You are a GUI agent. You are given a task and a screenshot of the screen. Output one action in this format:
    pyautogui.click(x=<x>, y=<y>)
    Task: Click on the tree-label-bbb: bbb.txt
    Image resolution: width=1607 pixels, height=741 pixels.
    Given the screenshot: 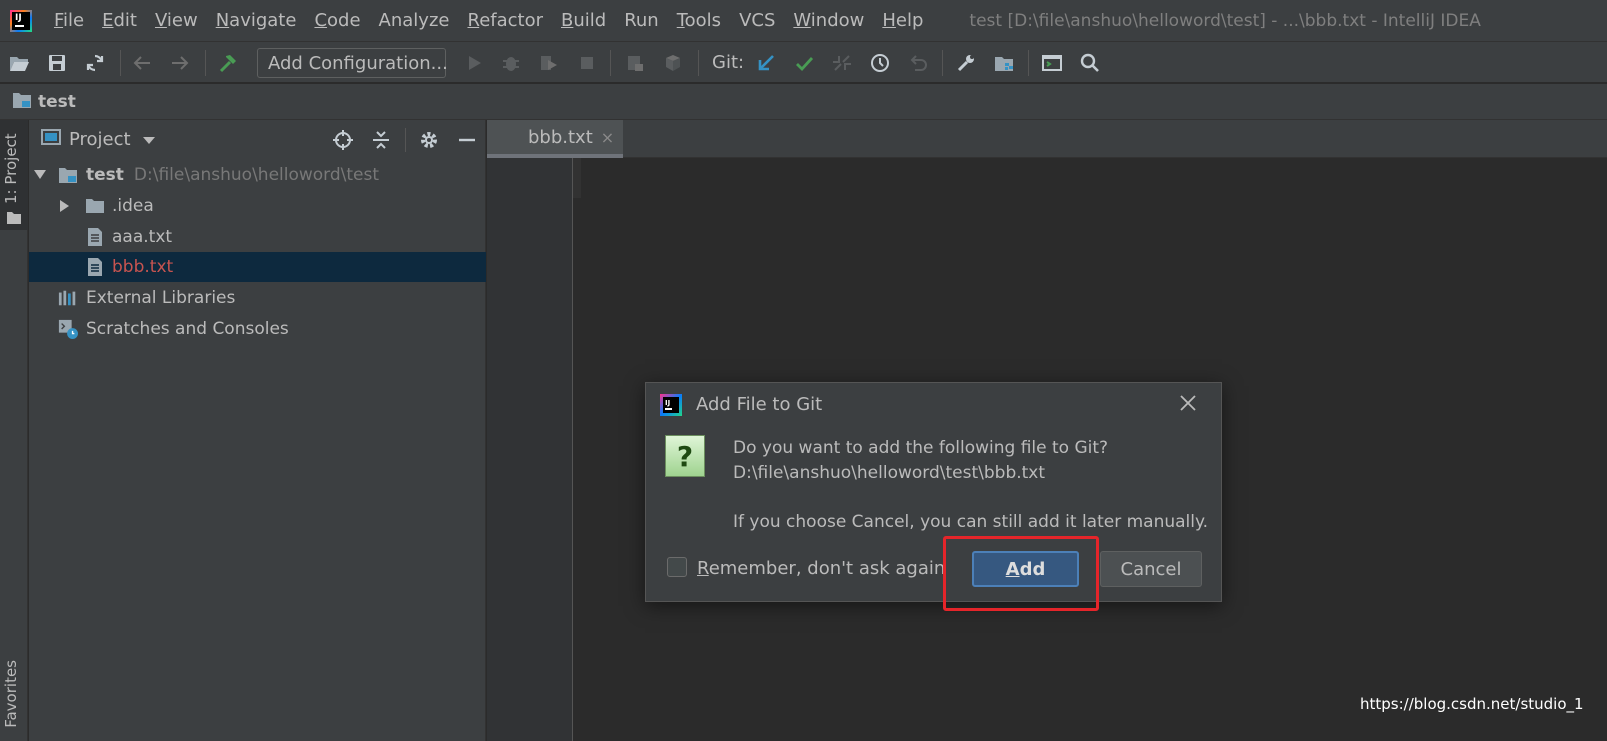 What is the action you would take?
    pyautogui.click(x=143, y=267)
    